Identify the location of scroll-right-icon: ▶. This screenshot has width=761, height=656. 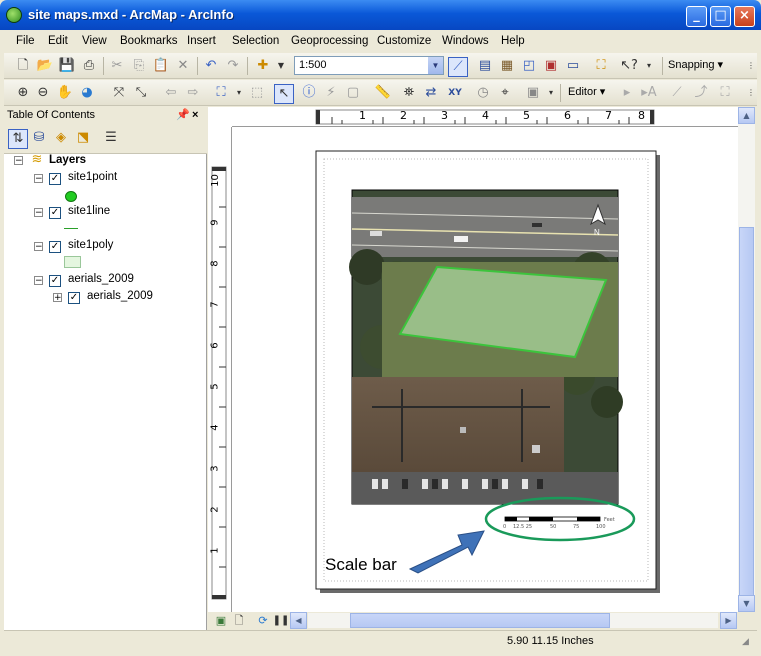
(728, 620).